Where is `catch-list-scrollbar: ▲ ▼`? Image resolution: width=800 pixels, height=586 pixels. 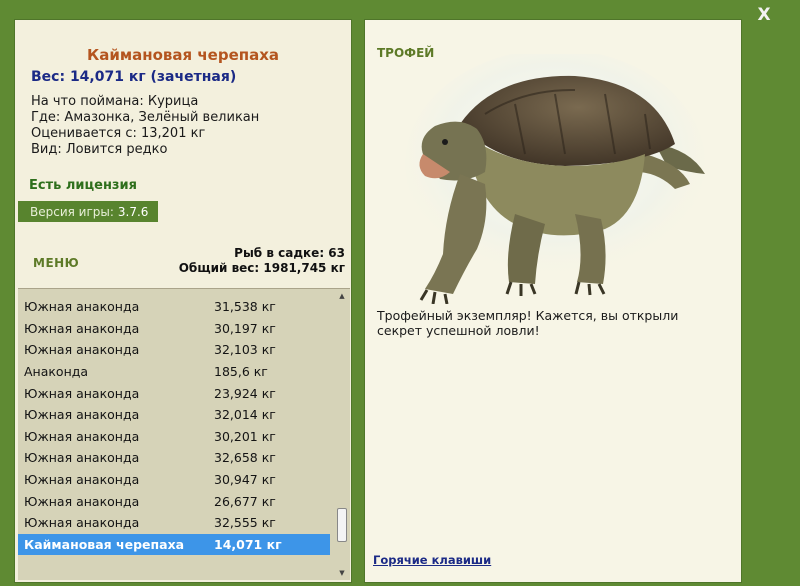
catch-list-scrollbar: ▲ ▼ is located at coordinates (342, 434).